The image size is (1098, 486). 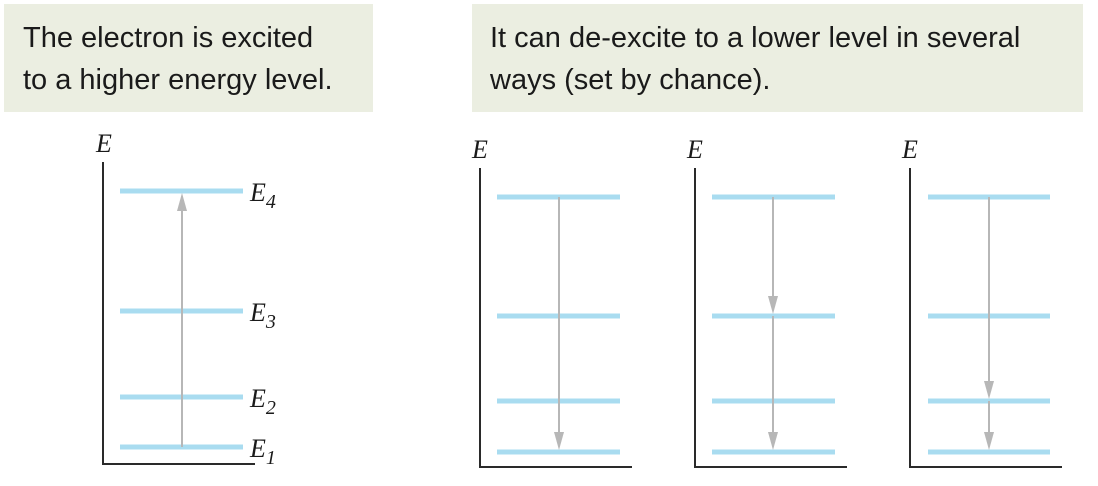 What do you see at coordinates (271, 202) in the screenshot?
I see `level-label-subscript: 4` at bounding box center [271, 202].